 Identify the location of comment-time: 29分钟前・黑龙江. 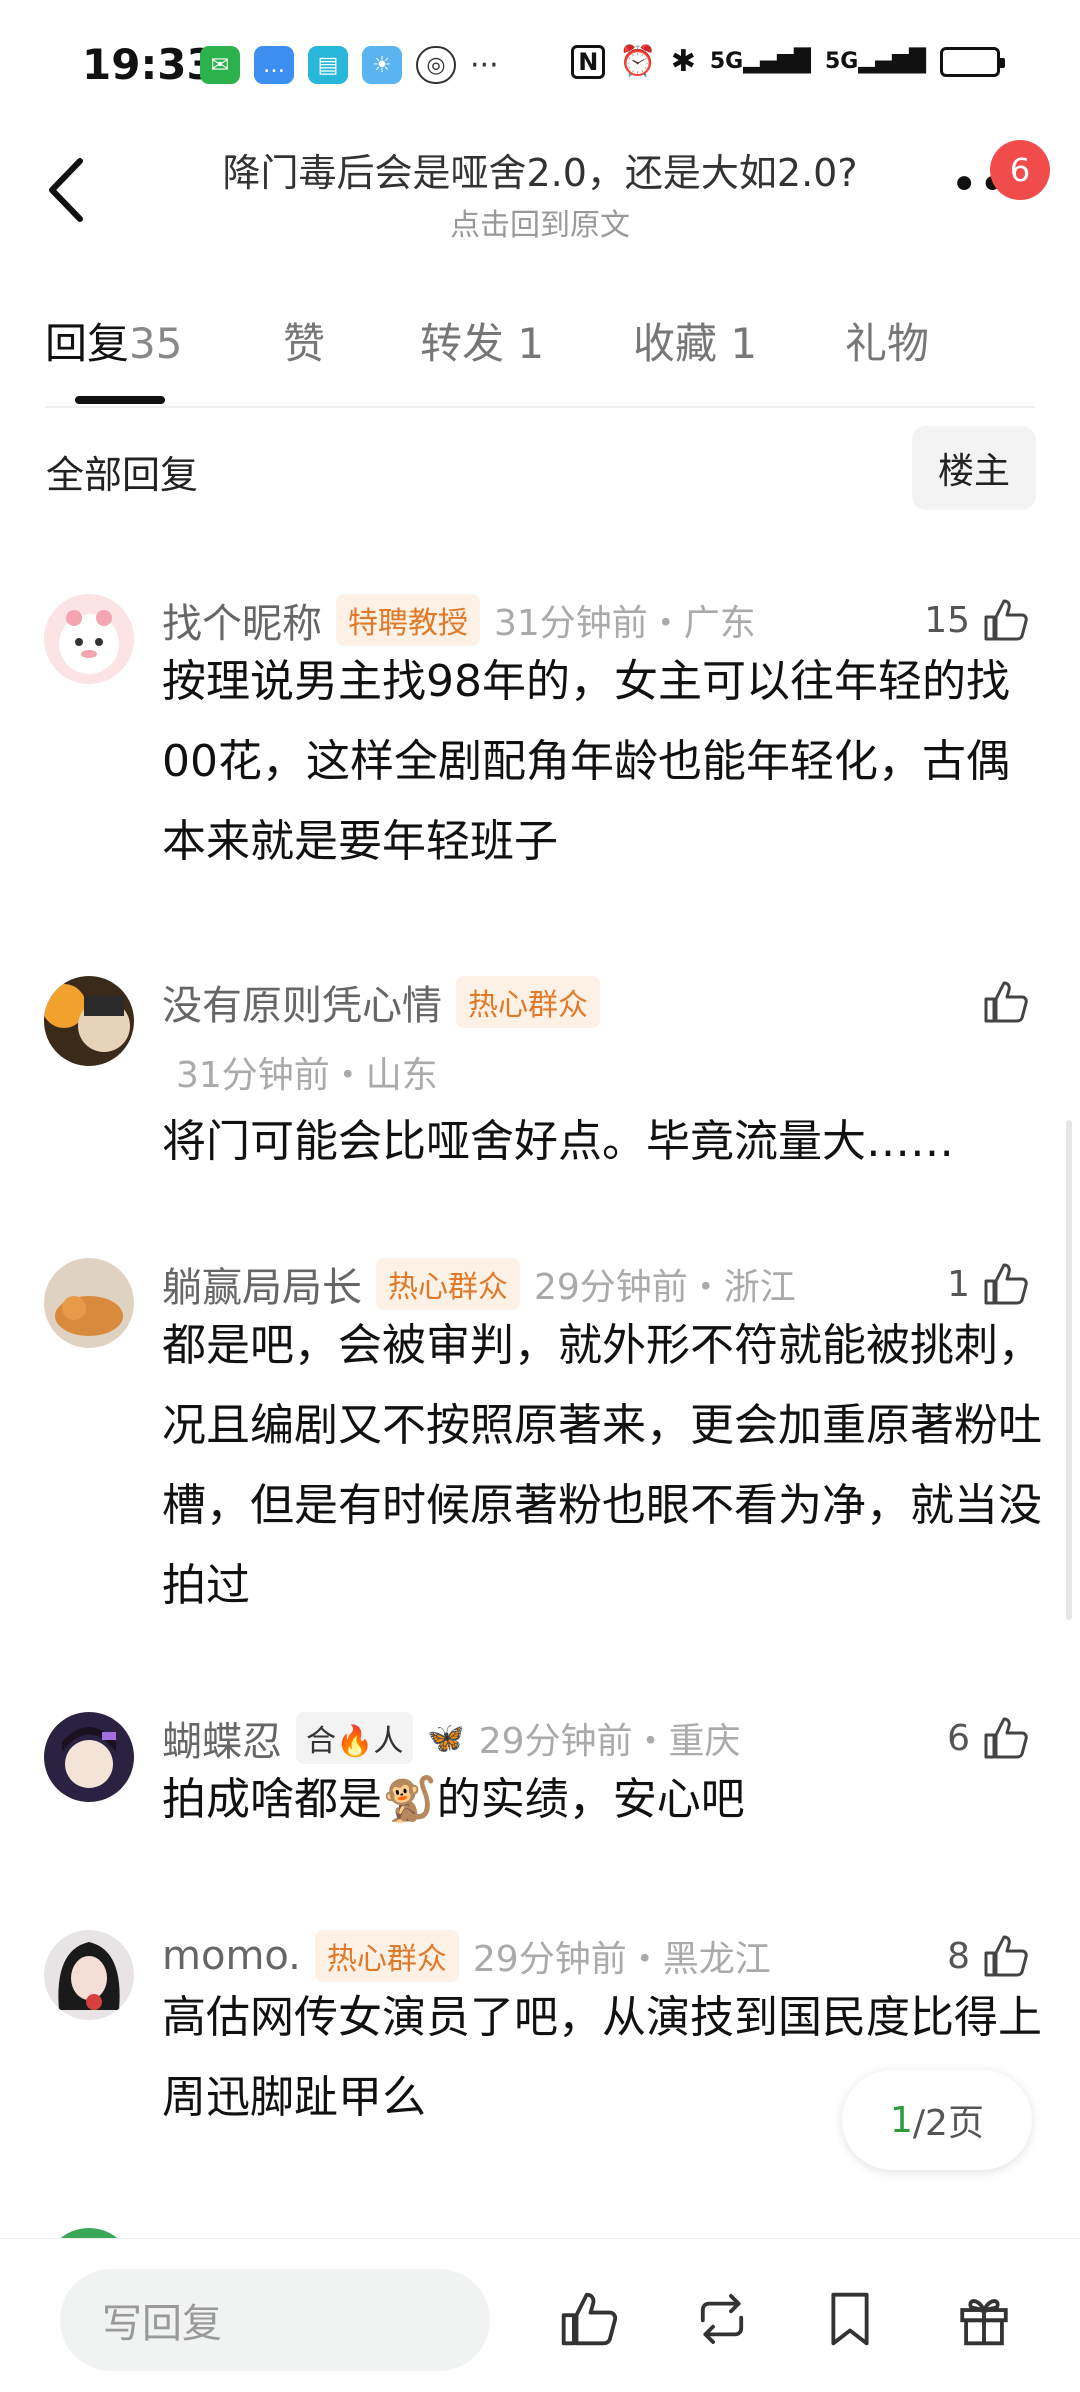
(621, 1959).